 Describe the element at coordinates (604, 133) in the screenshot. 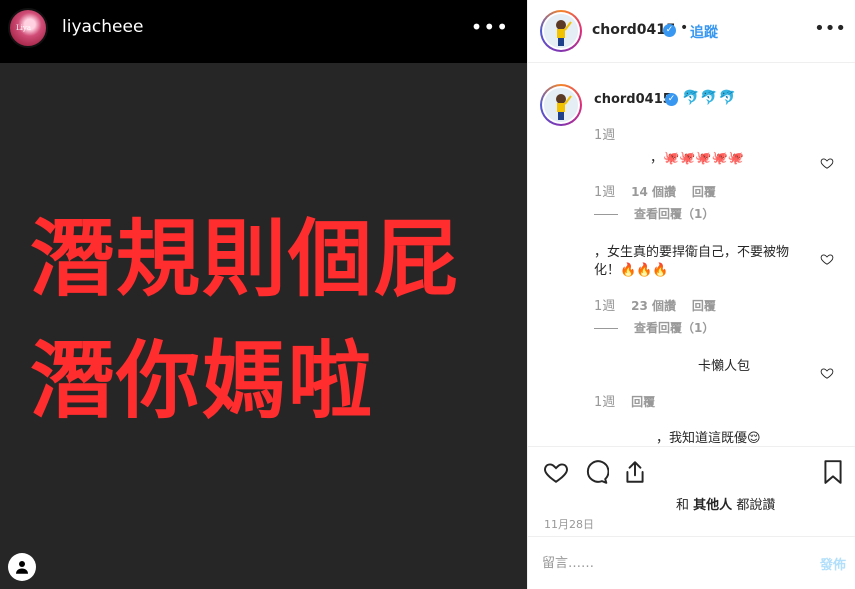

I see `caption-time: 1週` at that location.